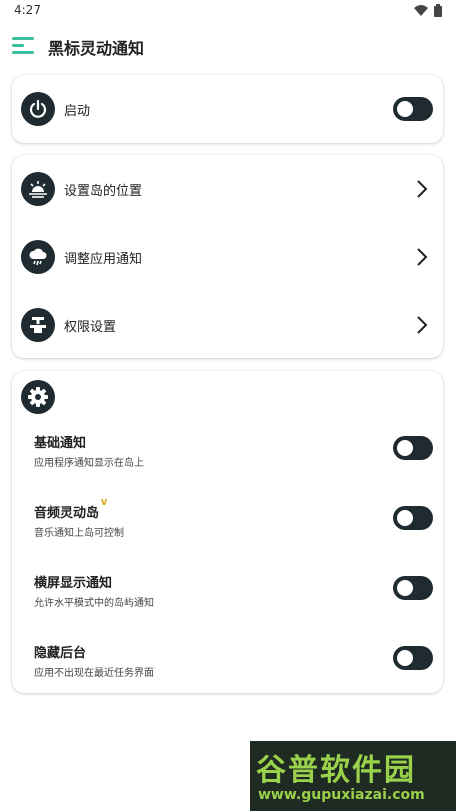  Describe the element at coordinates (104, 502) in the screenshot. I see `vip-badge: V` at that location.